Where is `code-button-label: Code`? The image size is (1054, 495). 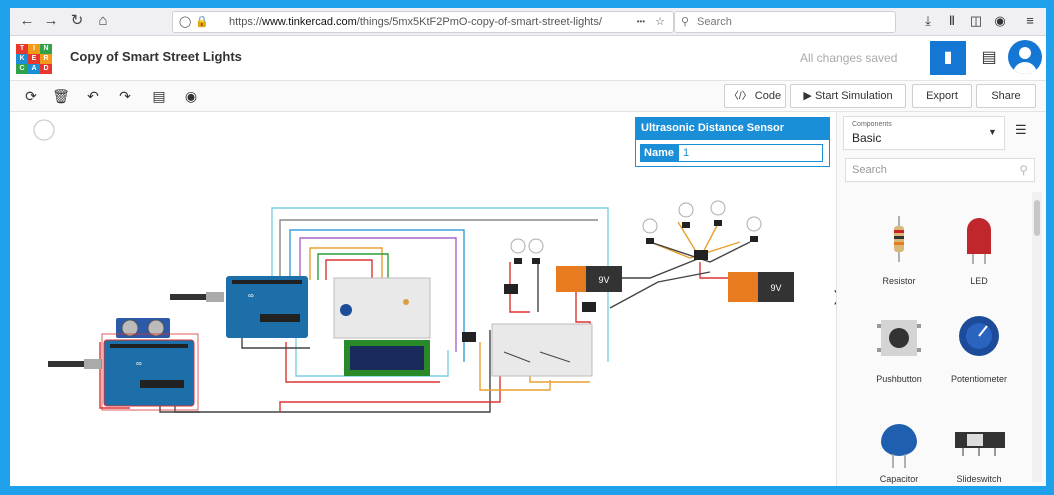 code-button-label: Code is located at coordinates (768, 96).